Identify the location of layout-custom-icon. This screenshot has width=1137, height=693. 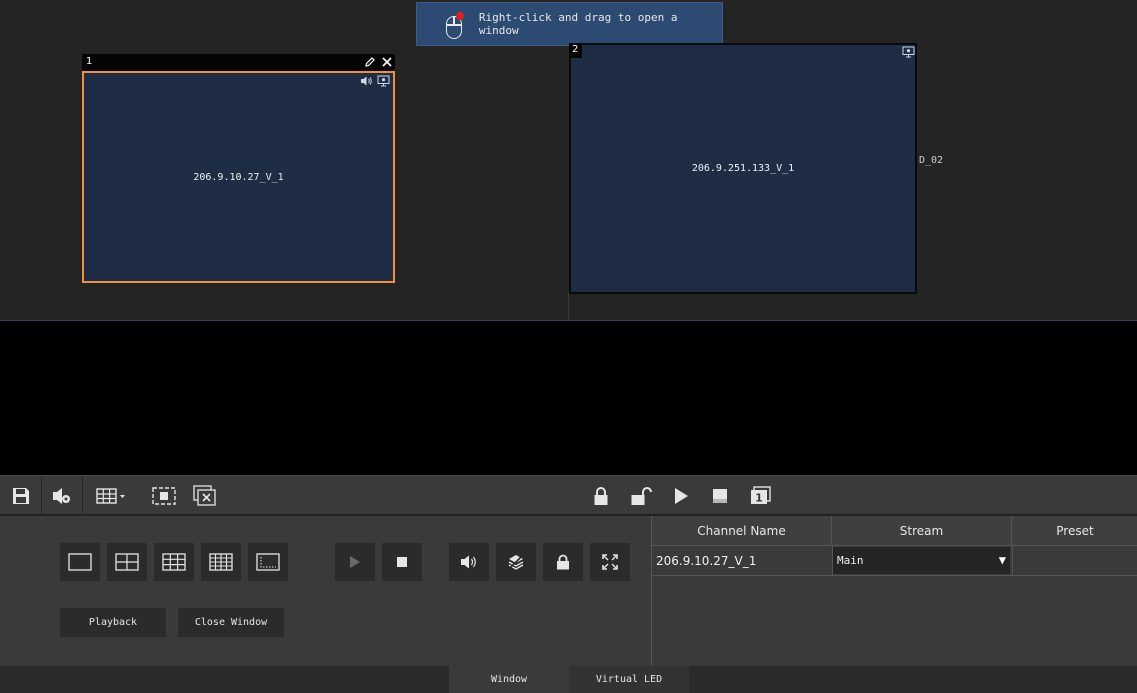
(268, 562).